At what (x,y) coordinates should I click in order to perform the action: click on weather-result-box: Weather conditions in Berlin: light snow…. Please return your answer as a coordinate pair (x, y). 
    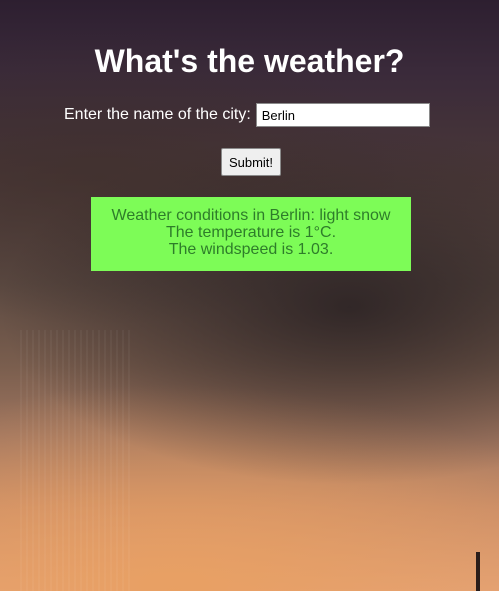
    Looking at the image, I should click on (251, 234).